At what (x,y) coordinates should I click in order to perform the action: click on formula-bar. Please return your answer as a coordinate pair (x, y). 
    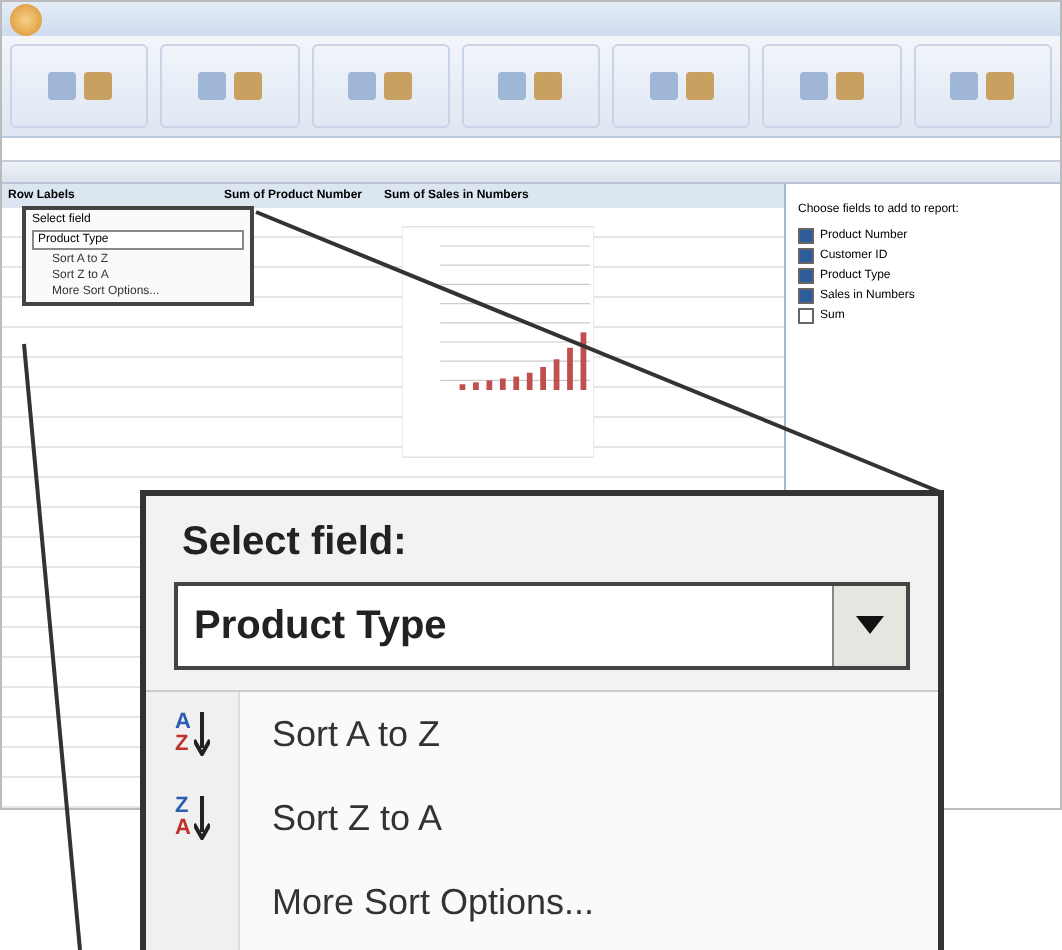
    Looking at the image, I should click on (531, 150).